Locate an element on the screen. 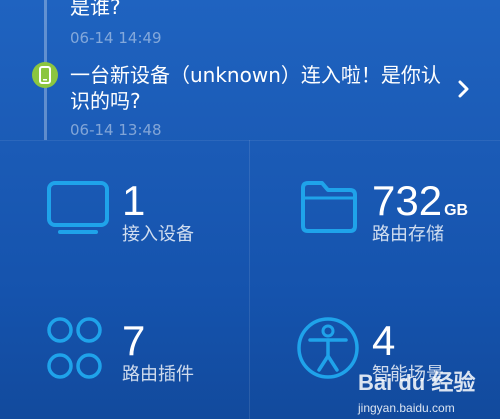 The height and width of the screenshot is (419, 500). notification-time: 06-14 14:49 is located at coordinates (116, 38).